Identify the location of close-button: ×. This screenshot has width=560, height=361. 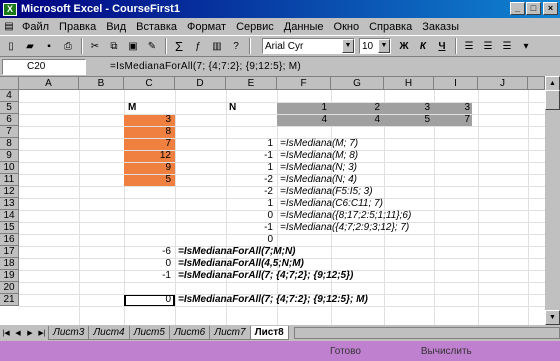
(550, 8).